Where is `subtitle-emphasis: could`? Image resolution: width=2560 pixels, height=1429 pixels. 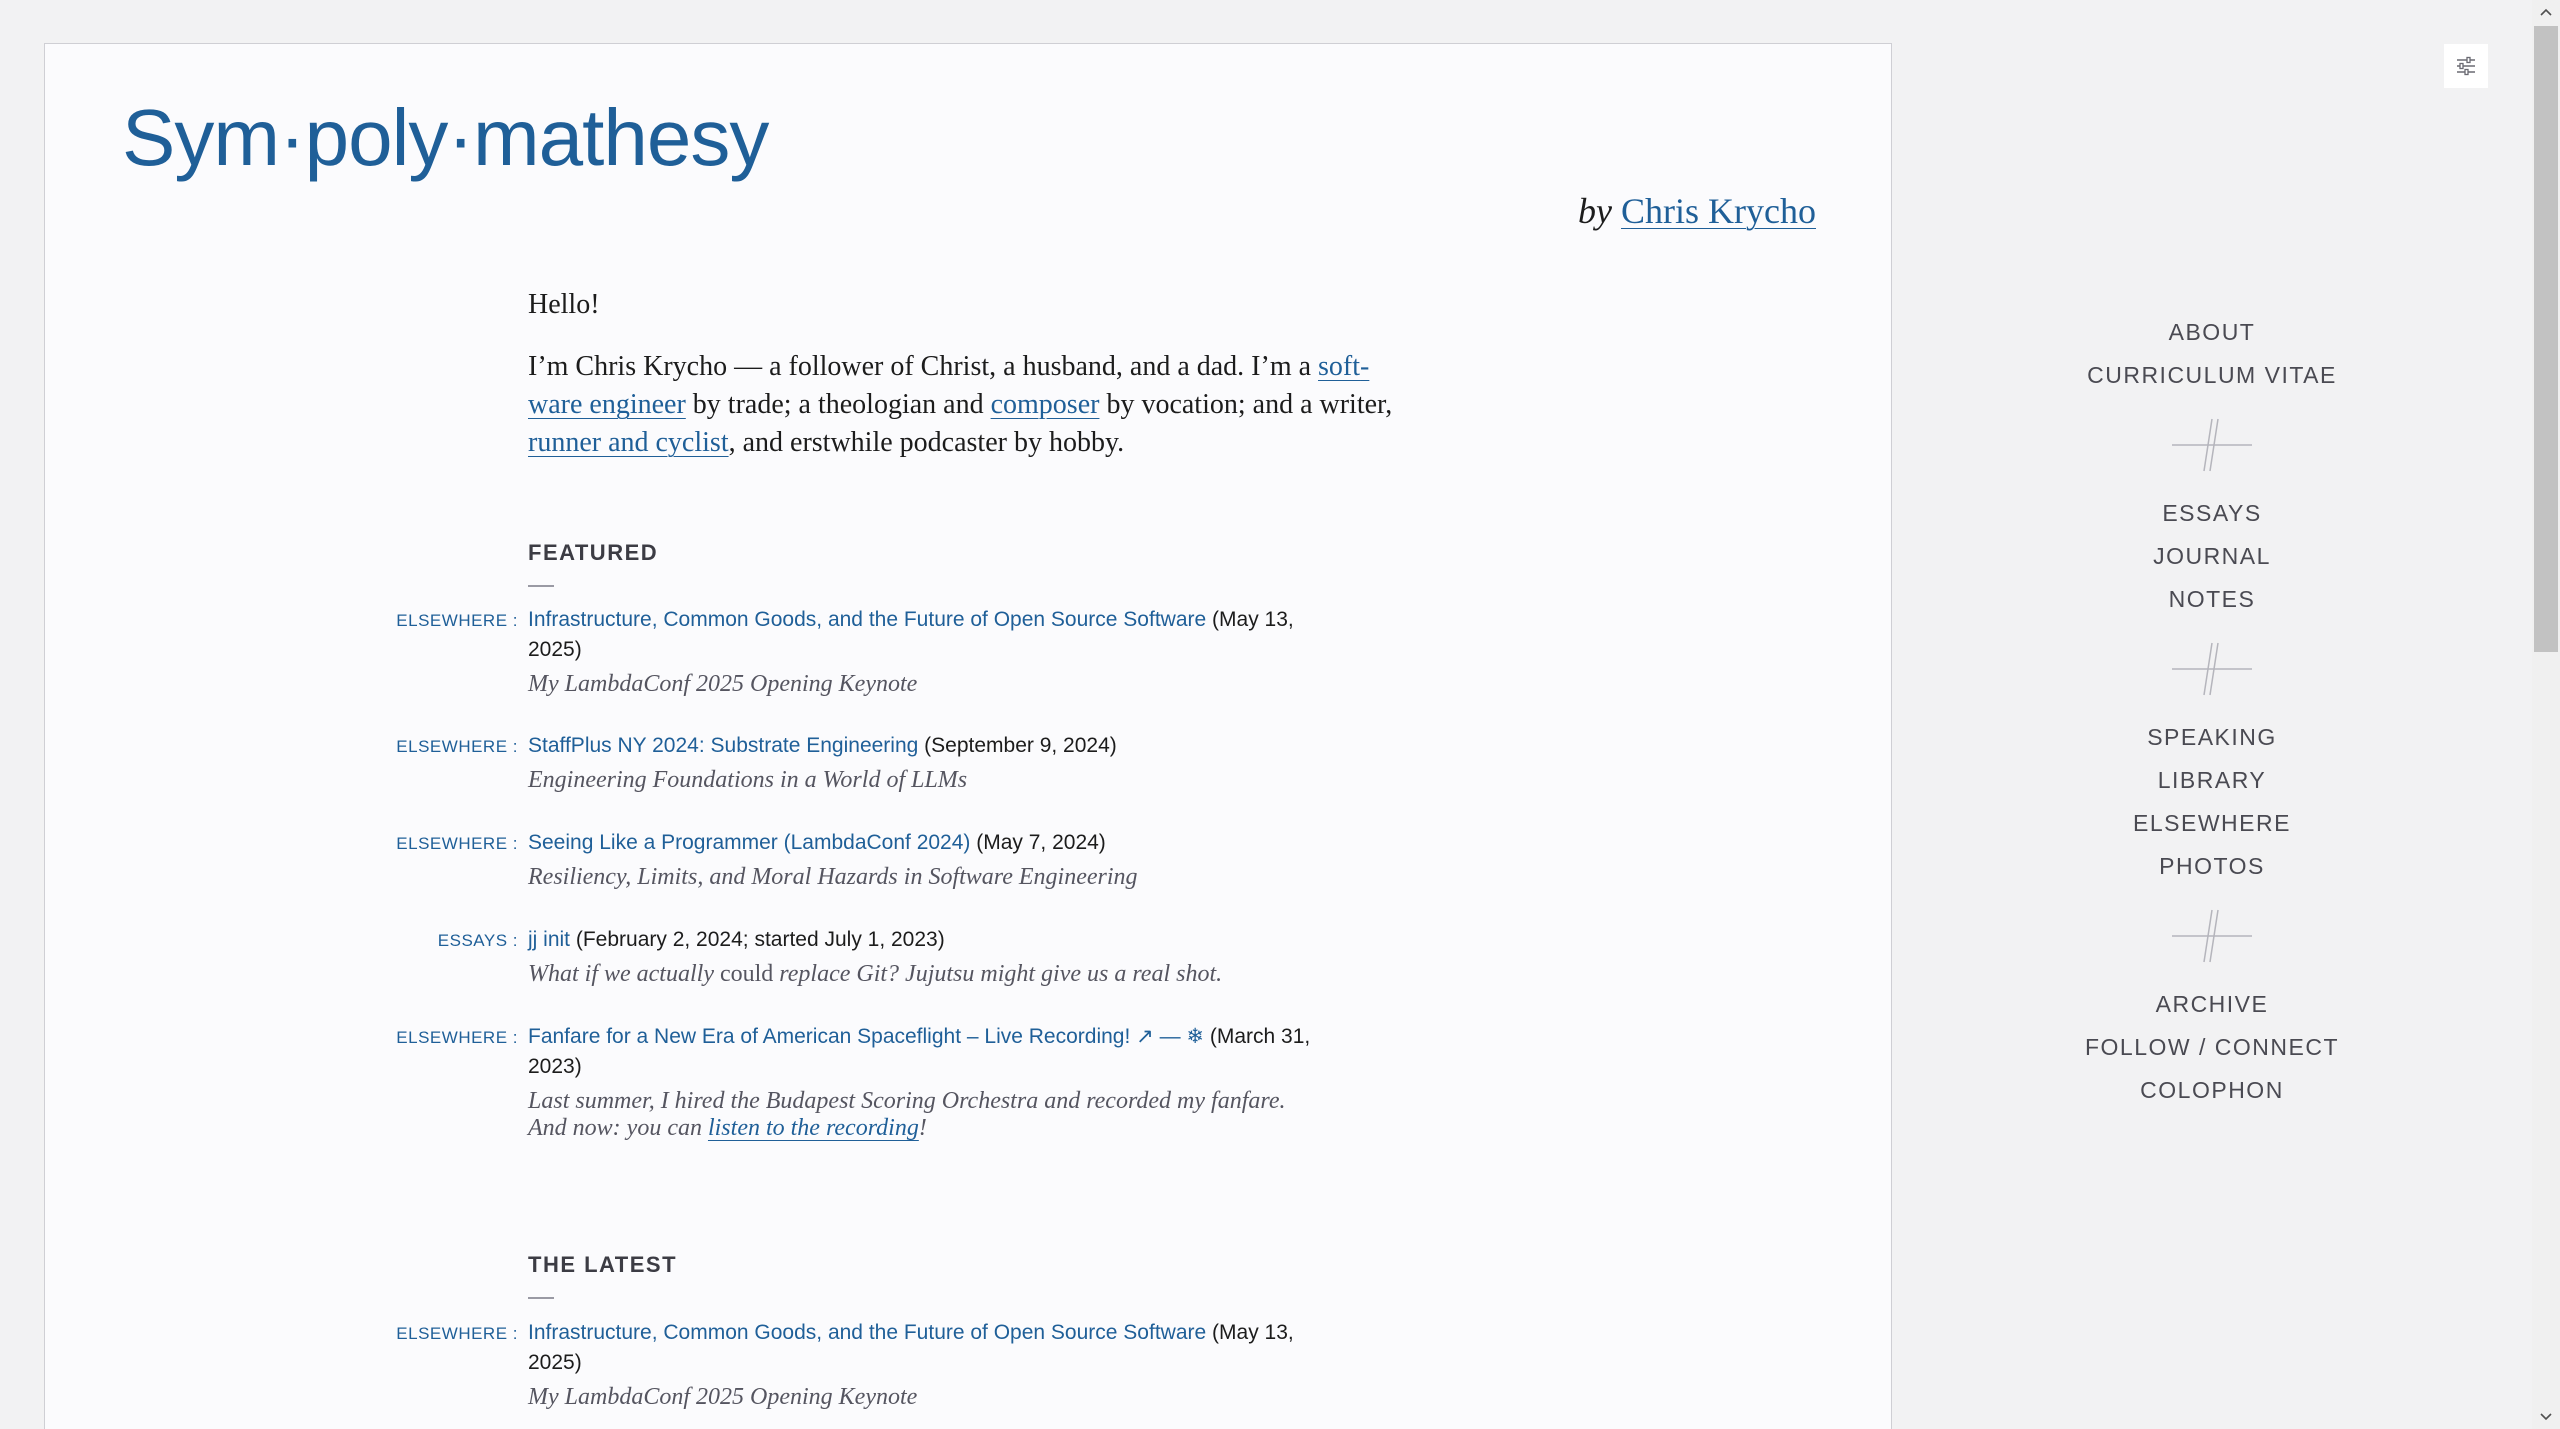
subtitle-emphasis: could is located at coordinates (746, 974).